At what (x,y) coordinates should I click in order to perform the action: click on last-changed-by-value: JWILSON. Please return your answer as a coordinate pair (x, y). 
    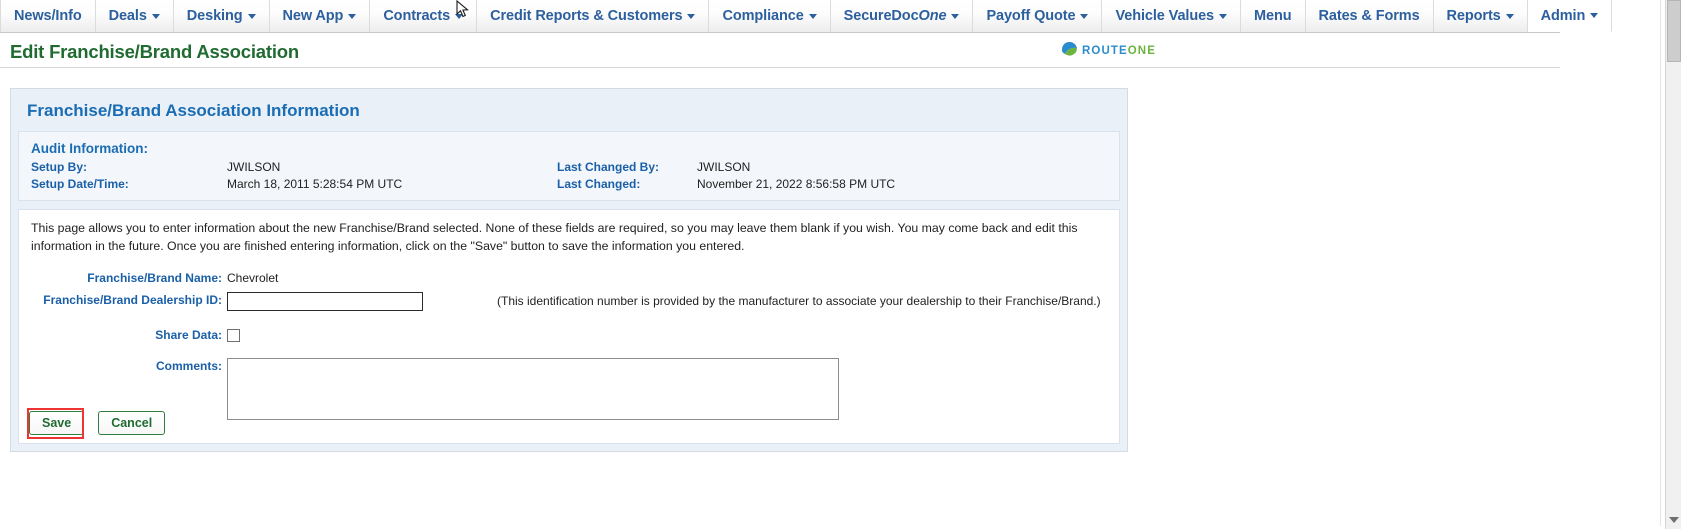
    Looking at the image, I should click on (724, 167).